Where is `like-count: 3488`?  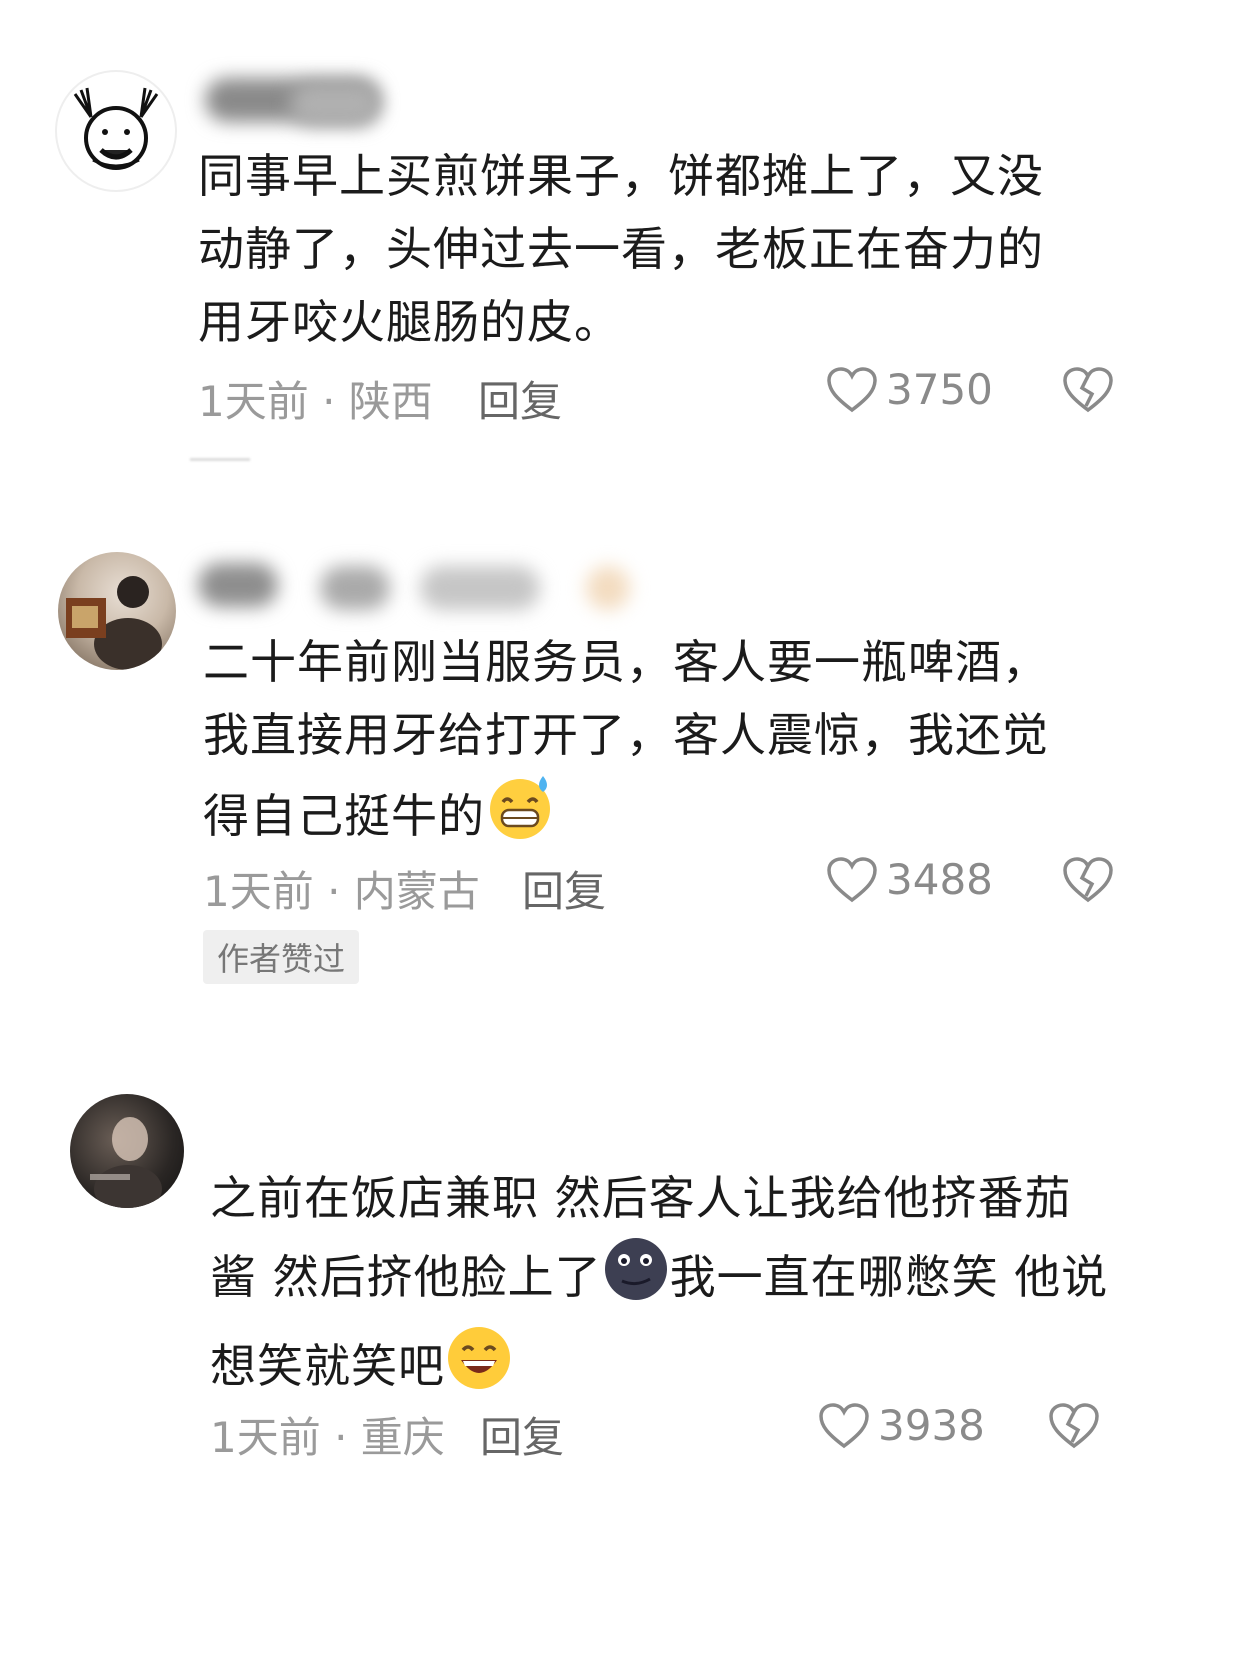 like-count: 3488 is located at coordinates (939, 879).